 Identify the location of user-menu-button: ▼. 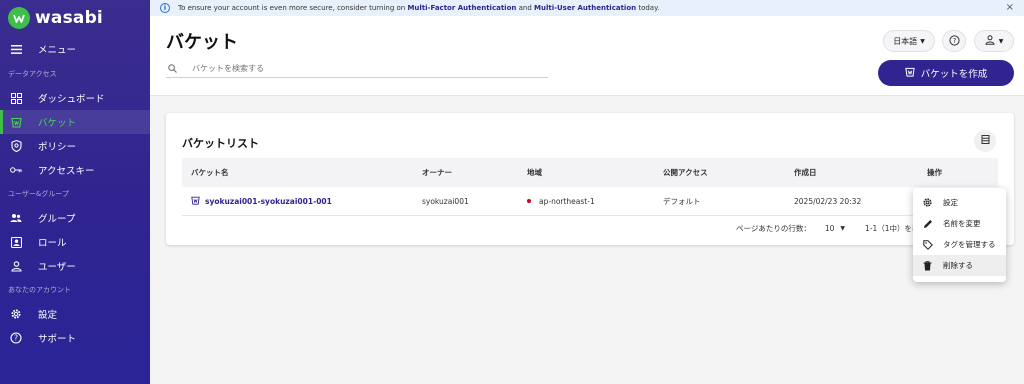
(994, 41).